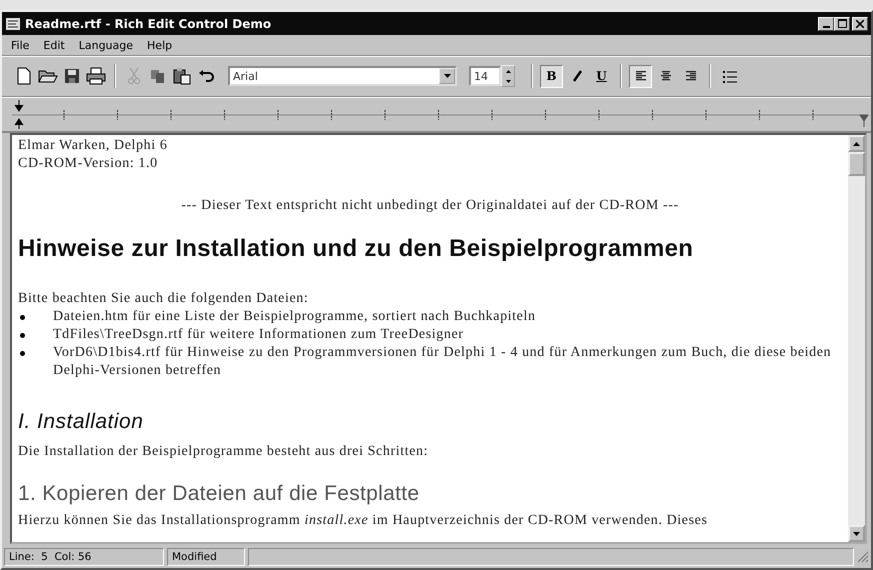 The height and width of the screenshot is (570, 873). What do you see at coordinates (54, 45) in the screenshot?
I see `menu-item: Edit` at bounding box center [54, 45].